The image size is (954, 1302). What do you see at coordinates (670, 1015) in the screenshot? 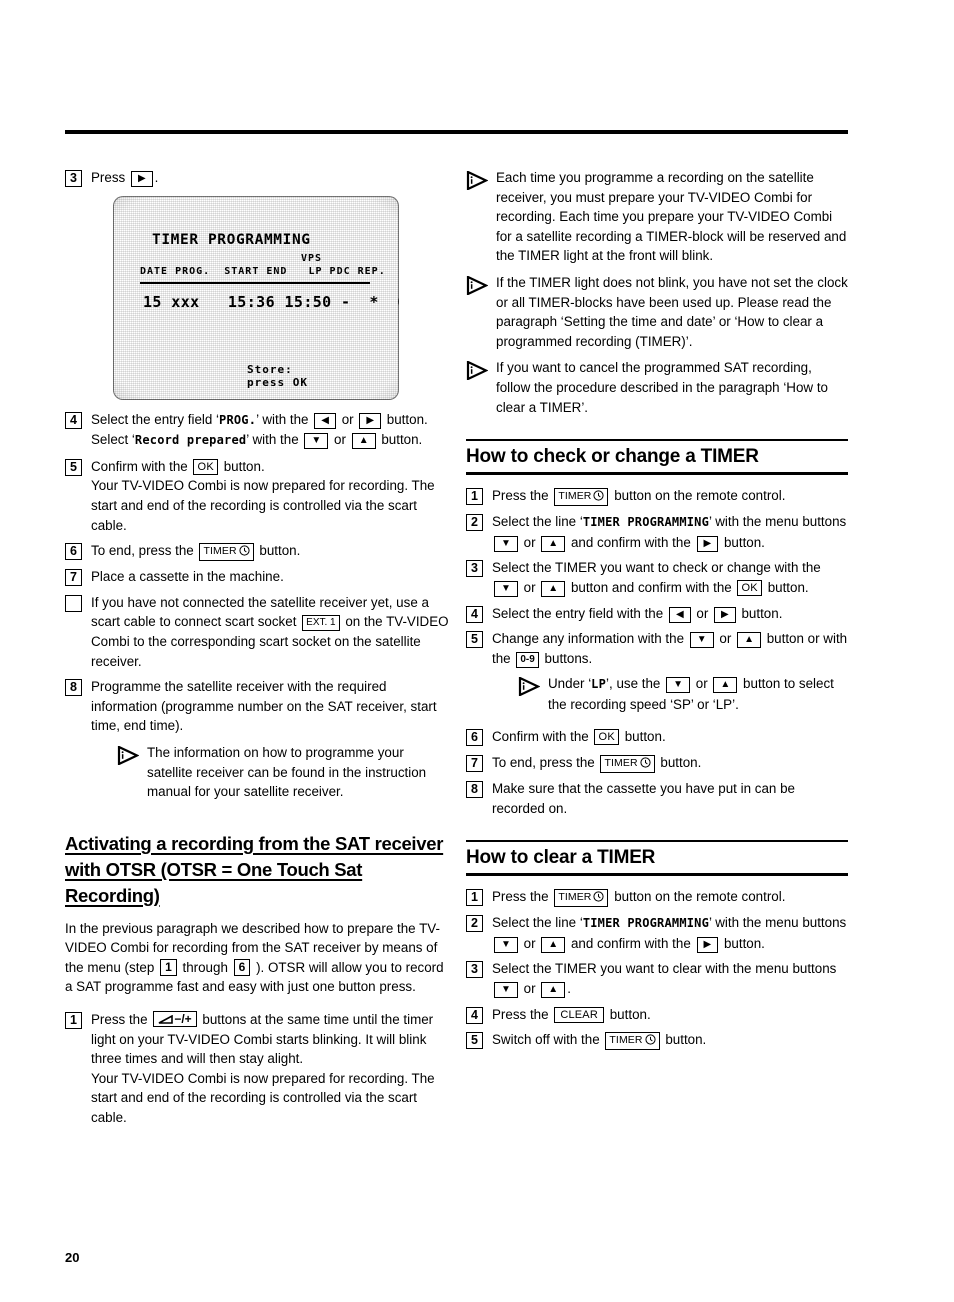
I see `step-body: Press the CLEAR button.` at bounding box center [670, 1015].